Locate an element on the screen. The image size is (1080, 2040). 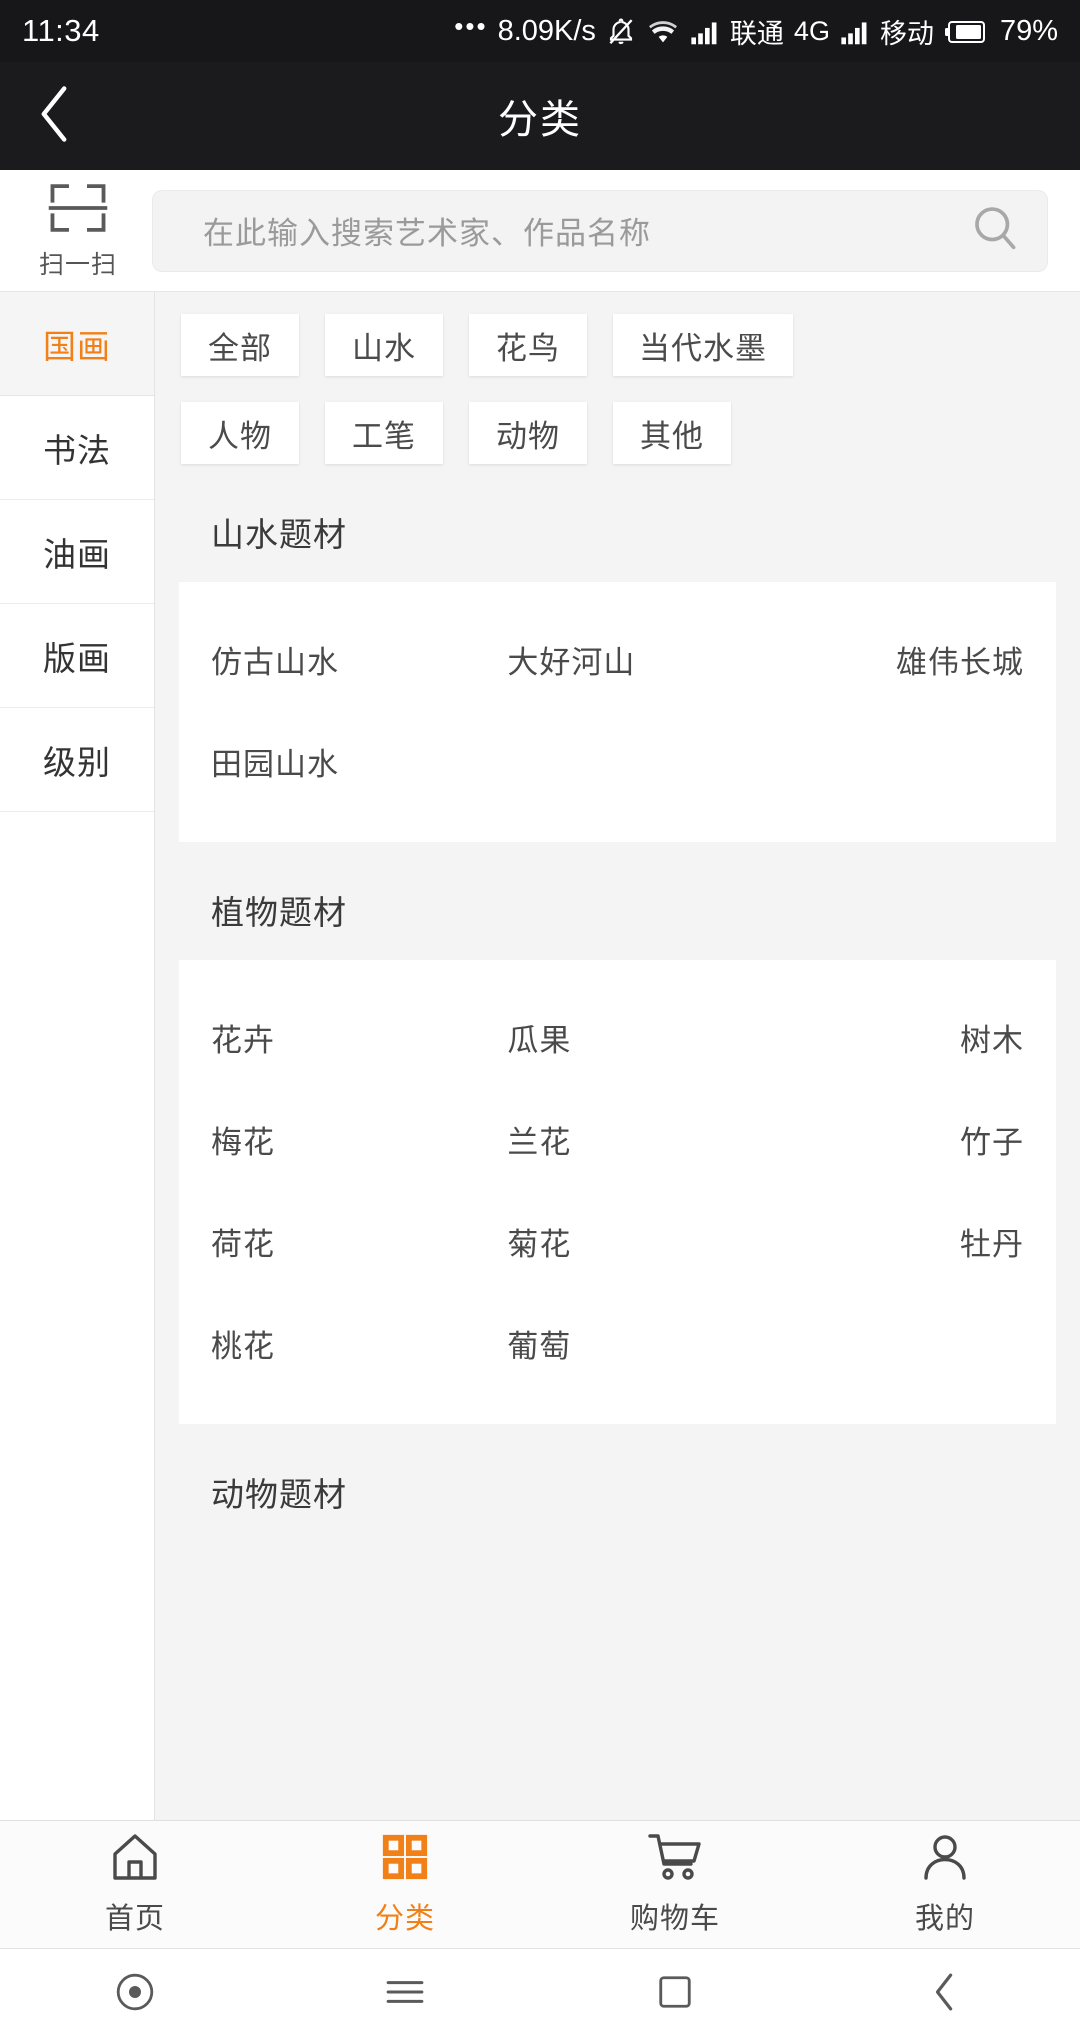
back-button is located at coordinates (54, 116).